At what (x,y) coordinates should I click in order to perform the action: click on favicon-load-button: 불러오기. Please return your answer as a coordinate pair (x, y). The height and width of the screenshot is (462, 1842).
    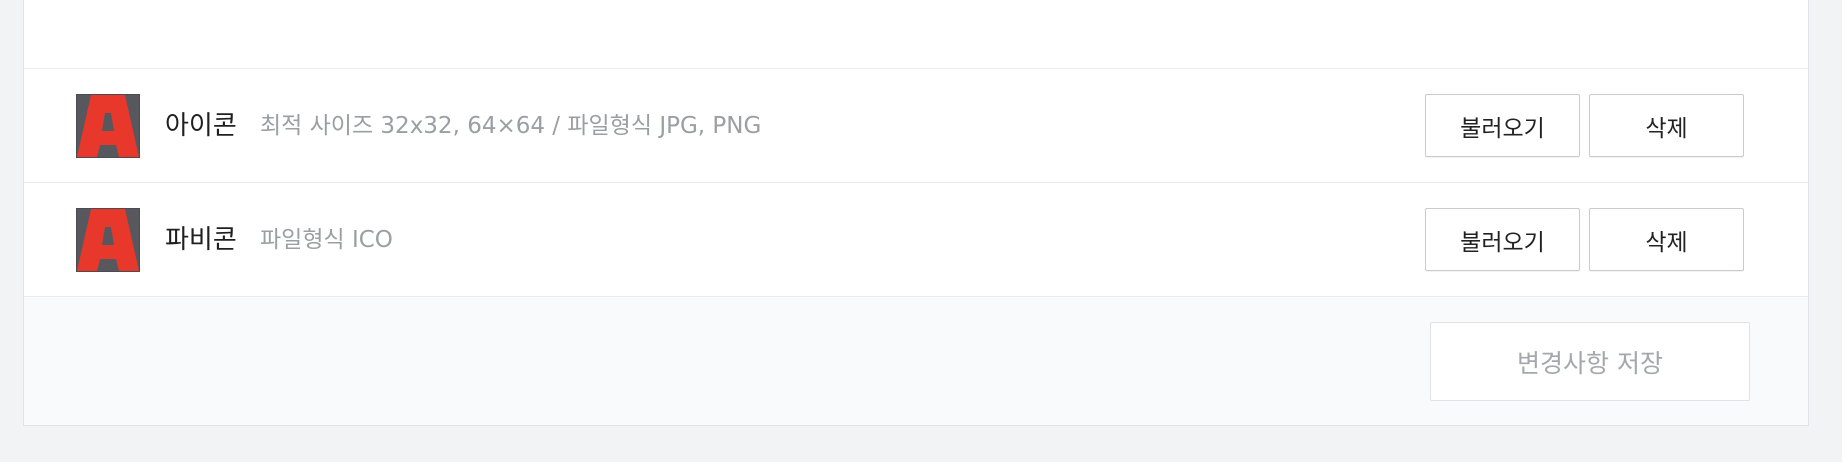
    Looking at the image, I should click on (1502, 239).